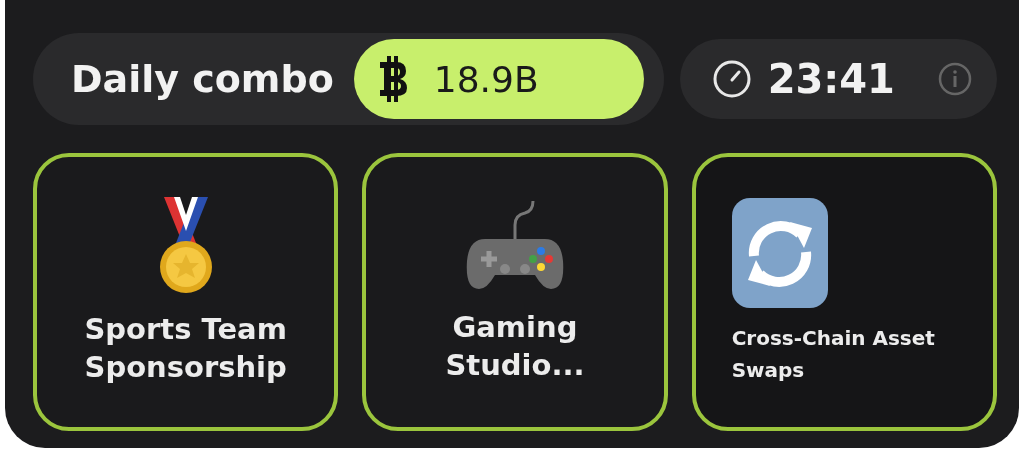 The height and width of the screenshot is (454, 1024). I want to click on daily-combo-title: Daily combo, so click(202, 79).